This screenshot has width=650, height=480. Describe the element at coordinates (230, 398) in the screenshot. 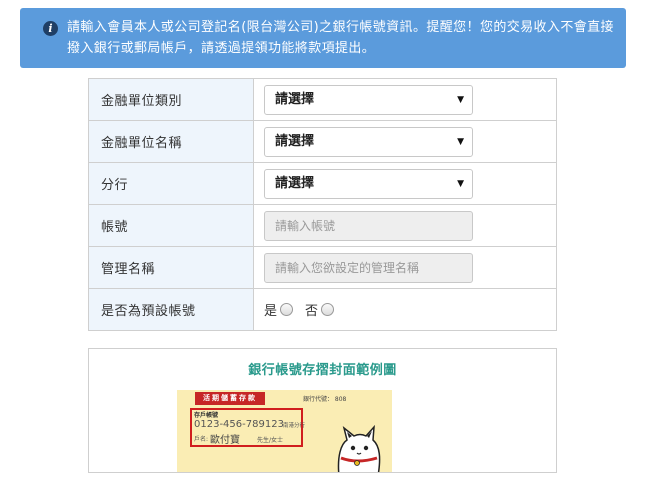

I see `passbook-header: 活期儲蓄存款` at that location.